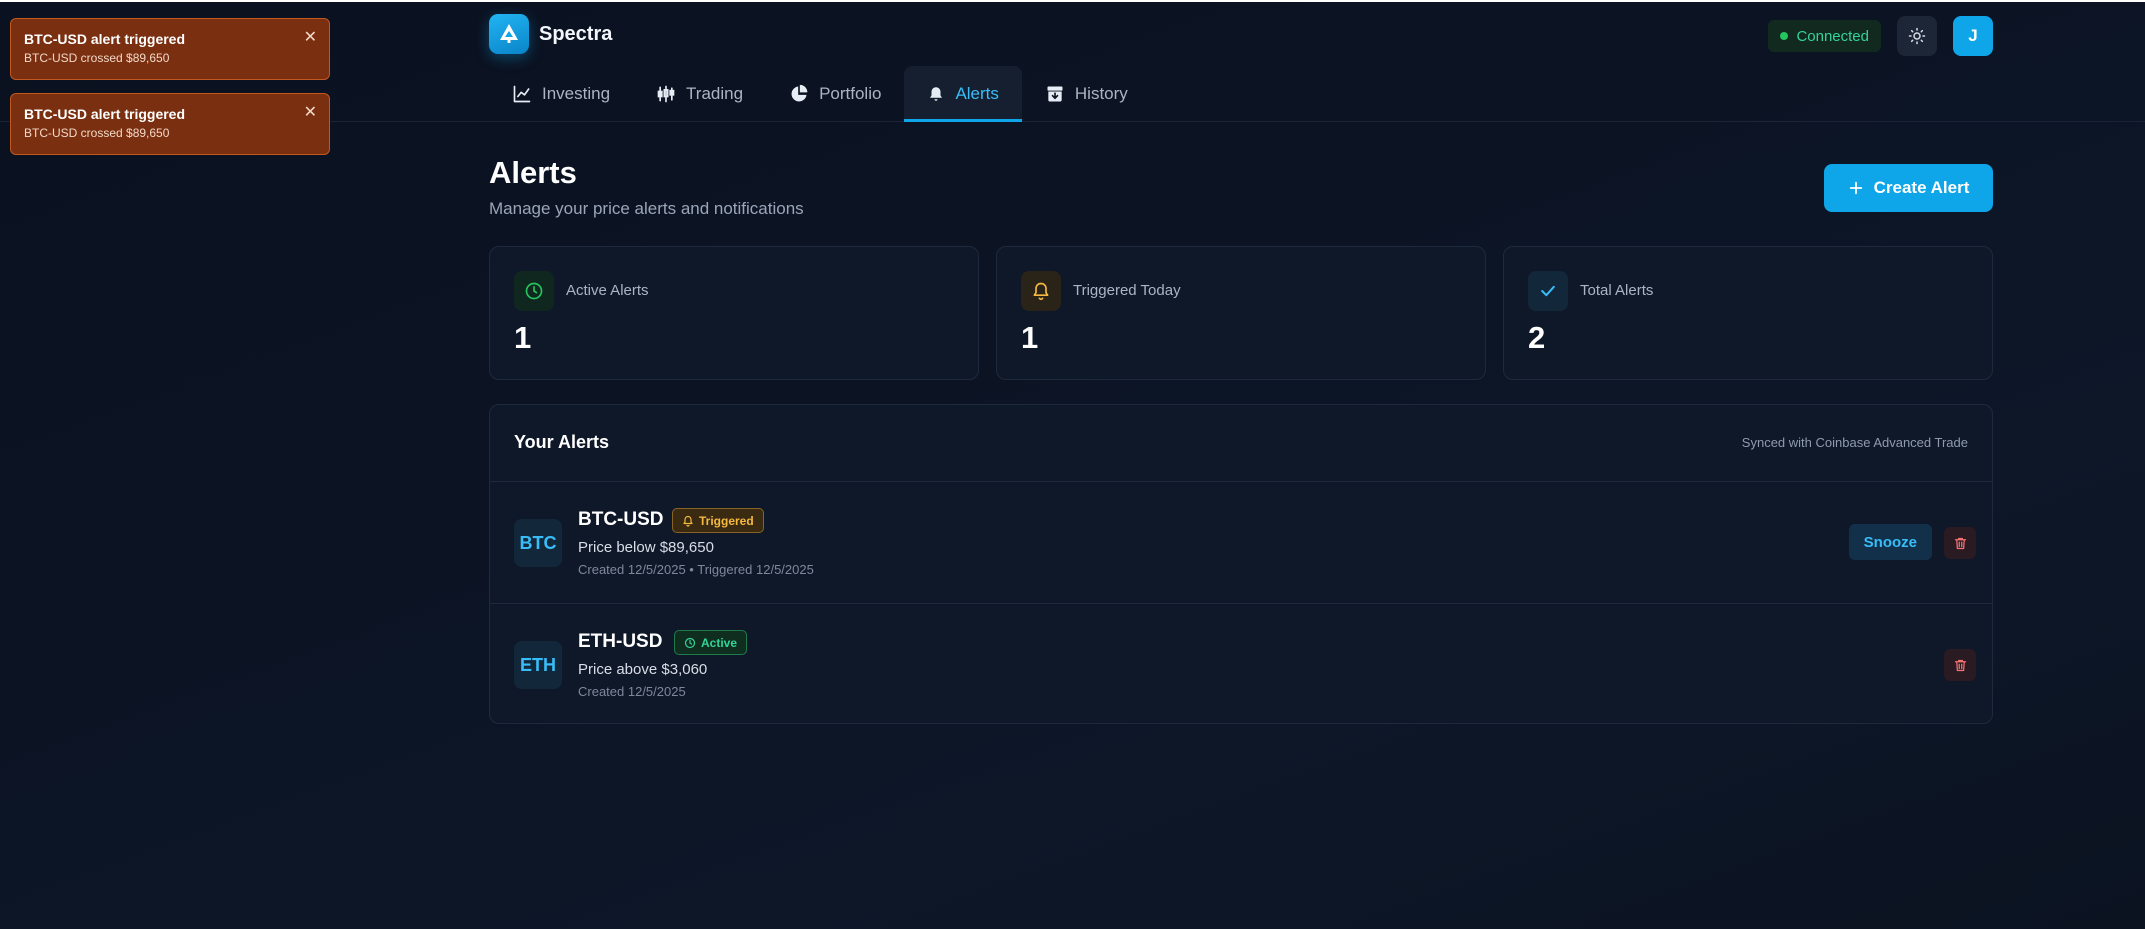 The height and width of the screenshot is (929, 2145). Describe the element at coordinates (1748, 313) in the screenshot. I see `stat-card-total-alerts: Total Alerts 2` at that location.